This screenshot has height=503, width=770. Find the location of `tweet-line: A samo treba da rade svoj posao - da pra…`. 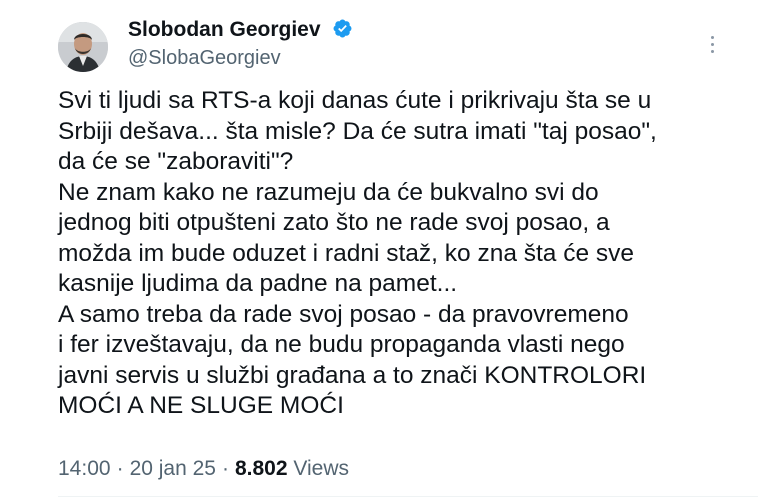

tweet-line: A samo treba da rade svoj posao - da pra… is located at coordinates (343, 314).